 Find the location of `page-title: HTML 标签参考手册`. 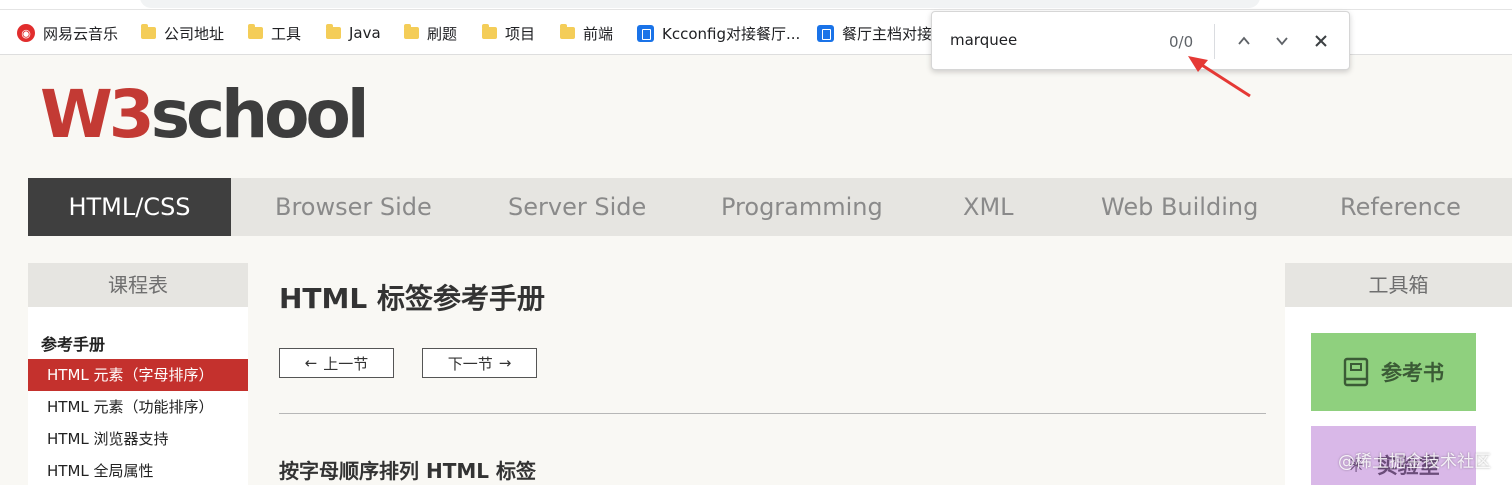

page-title: HTML 标签参考手册 is located at coordinates (412, 298).